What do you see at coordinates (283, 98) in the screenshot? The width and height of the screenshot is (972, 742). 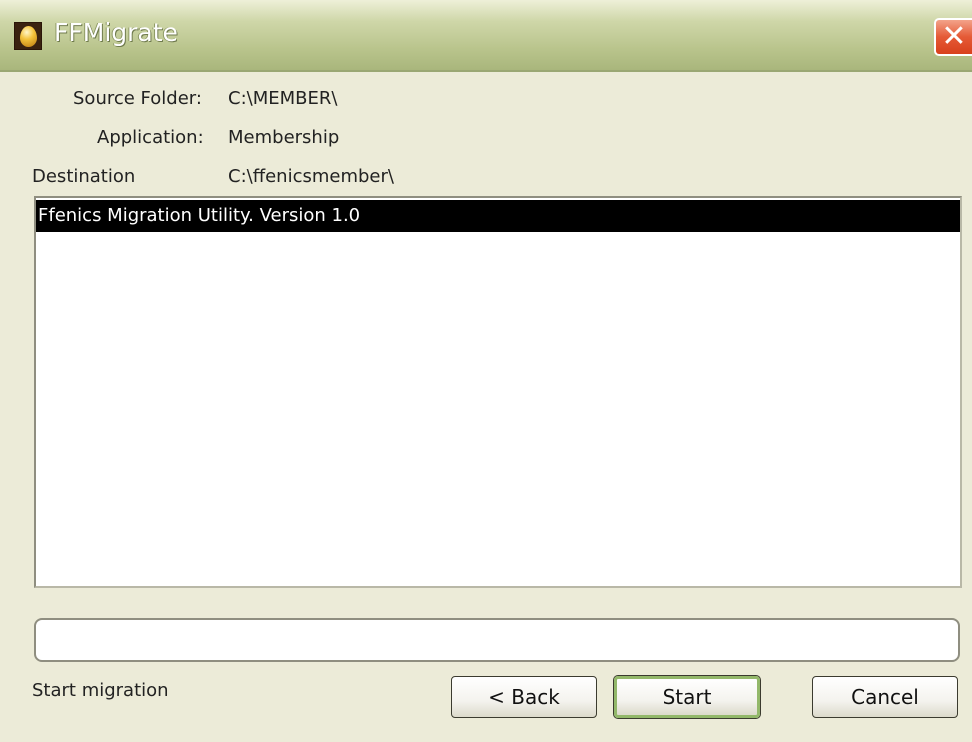 I see `source-folder-value: C:\MEMBER\` at bounding box center [283, 98].